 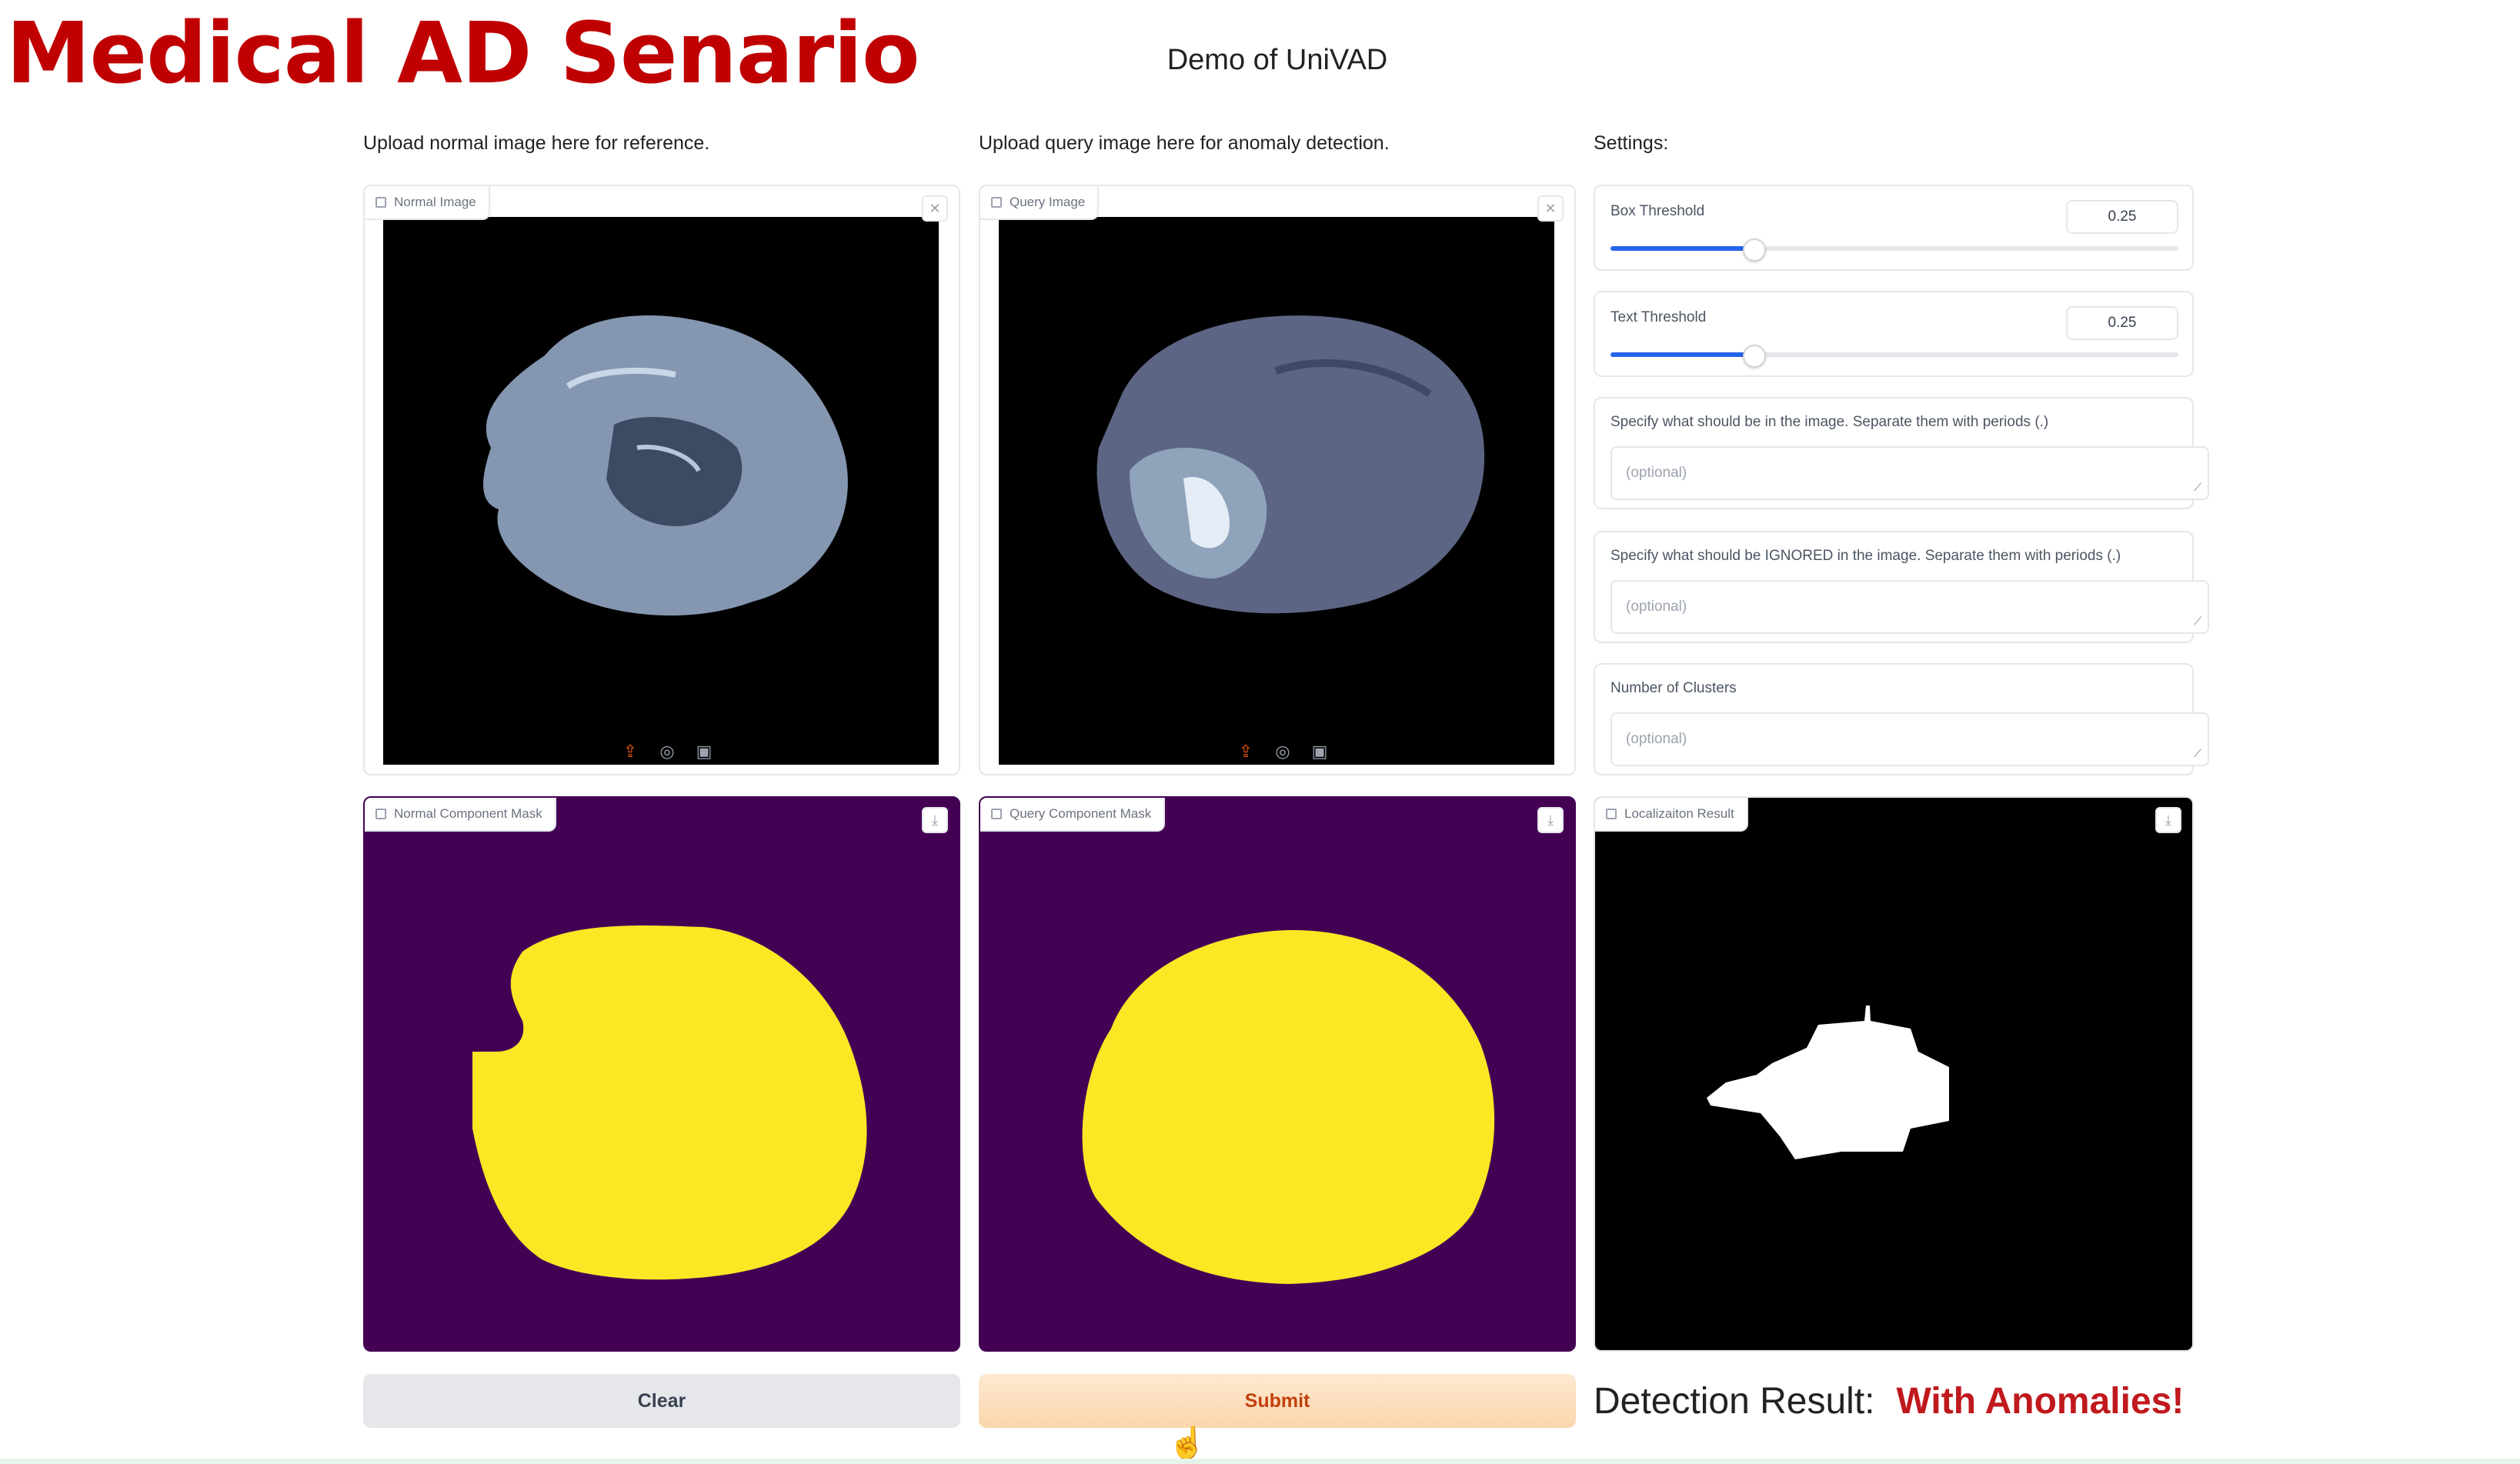 What do you see at coordinates (1631, 143) in the screenshot?
I see `settings-label: Settings:` at bounding box center [1631, 143].